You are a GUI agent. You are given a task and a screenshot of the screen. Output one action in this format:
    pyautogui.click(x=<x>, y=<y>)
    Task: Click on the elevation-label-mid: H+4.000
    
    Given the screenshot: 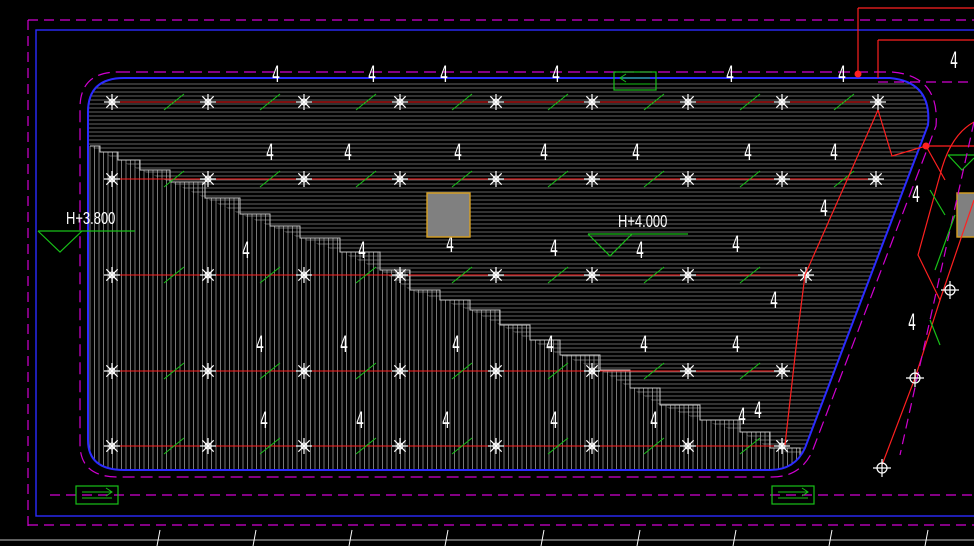 What is the action you would take?
    pyautogui.click(x=643, y=222)
    